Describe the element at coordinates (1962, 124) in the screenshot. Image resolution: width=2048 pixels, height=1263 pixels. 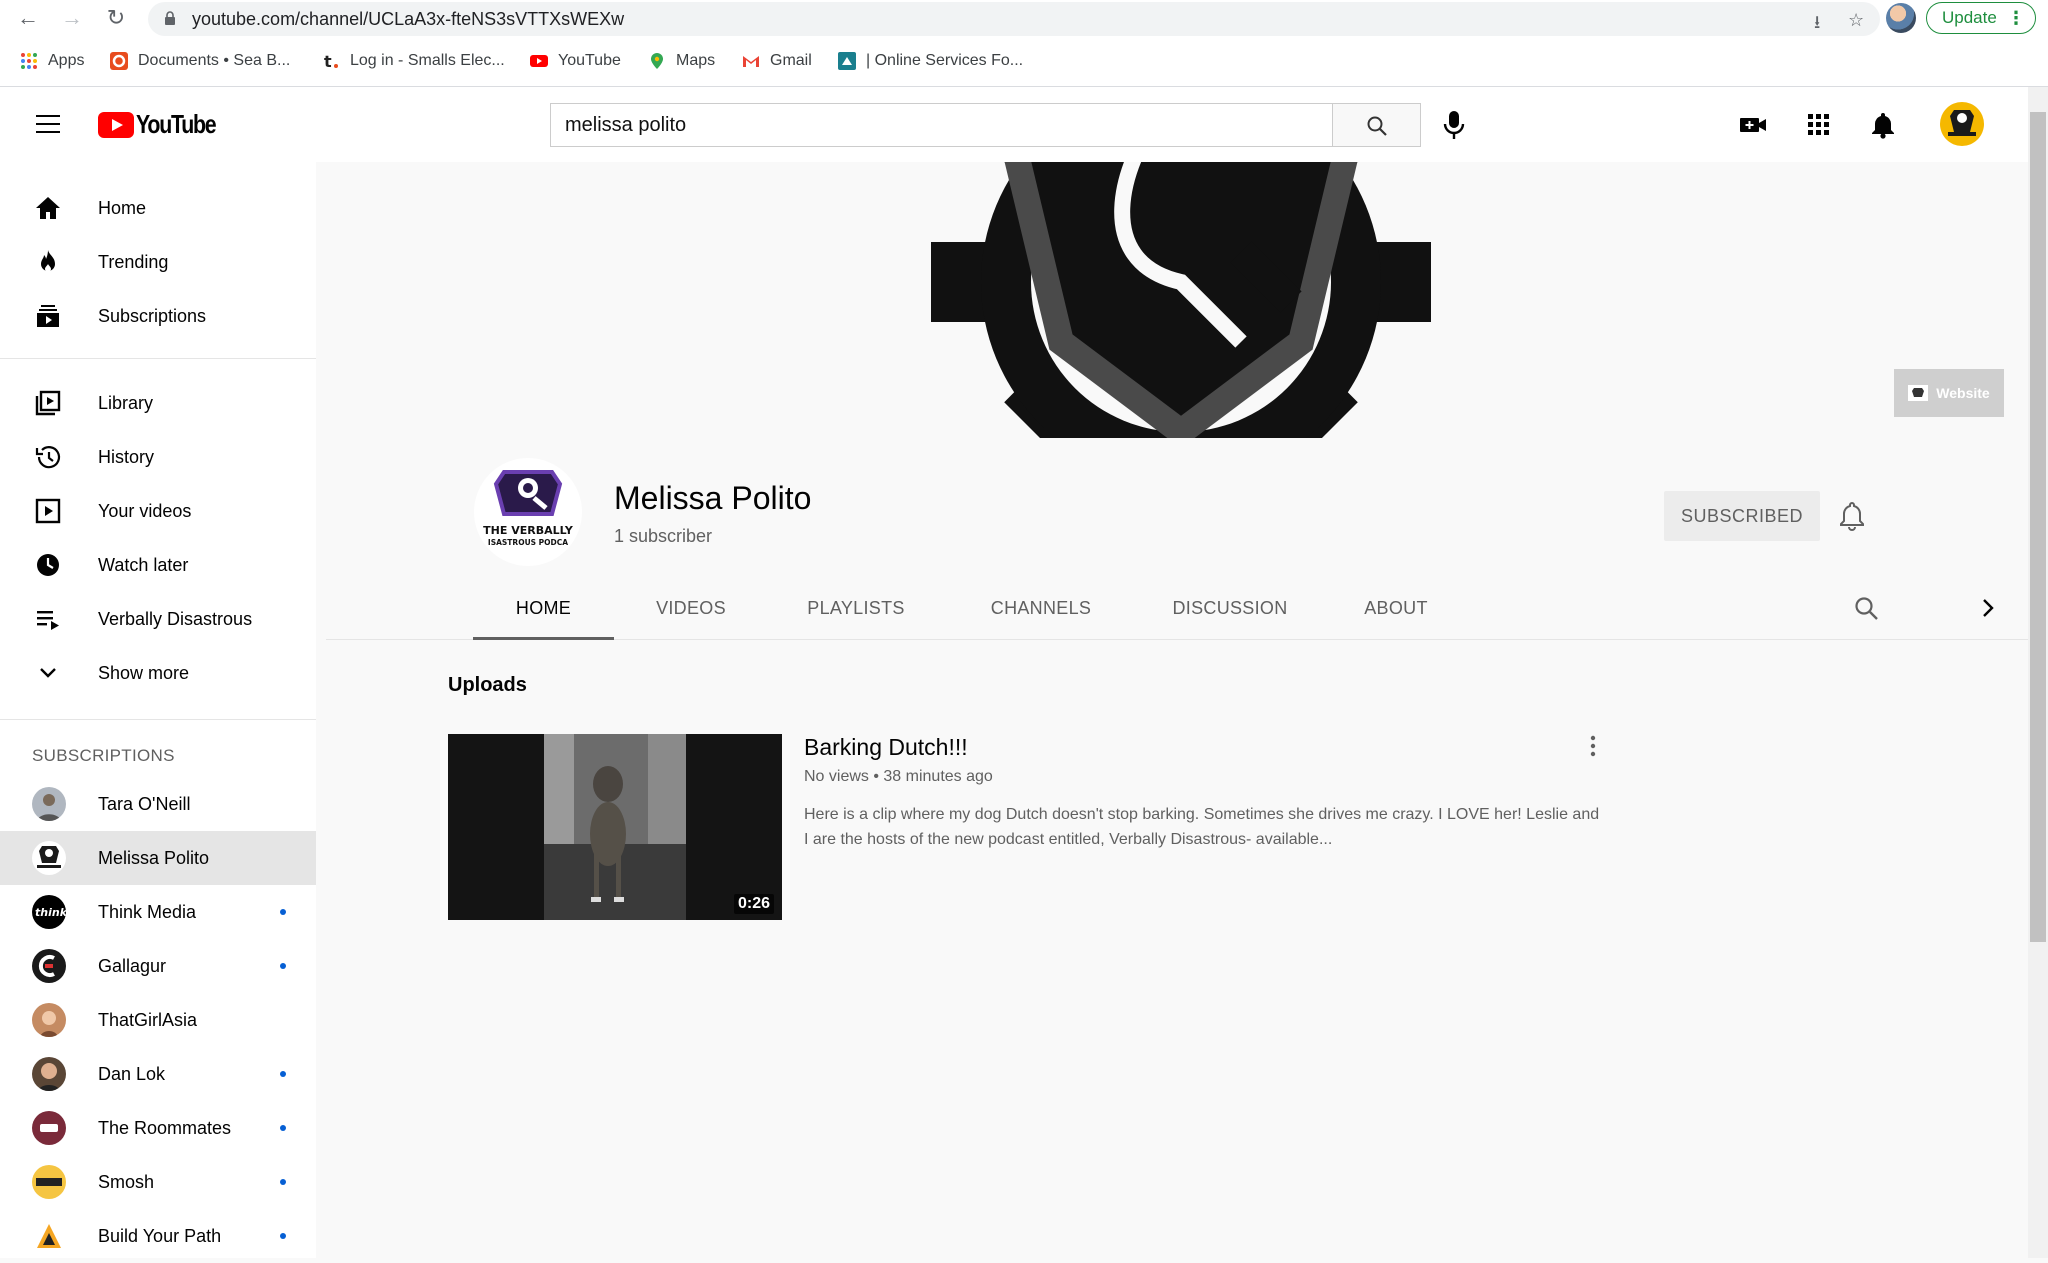
I see `account-avatar` at that location.